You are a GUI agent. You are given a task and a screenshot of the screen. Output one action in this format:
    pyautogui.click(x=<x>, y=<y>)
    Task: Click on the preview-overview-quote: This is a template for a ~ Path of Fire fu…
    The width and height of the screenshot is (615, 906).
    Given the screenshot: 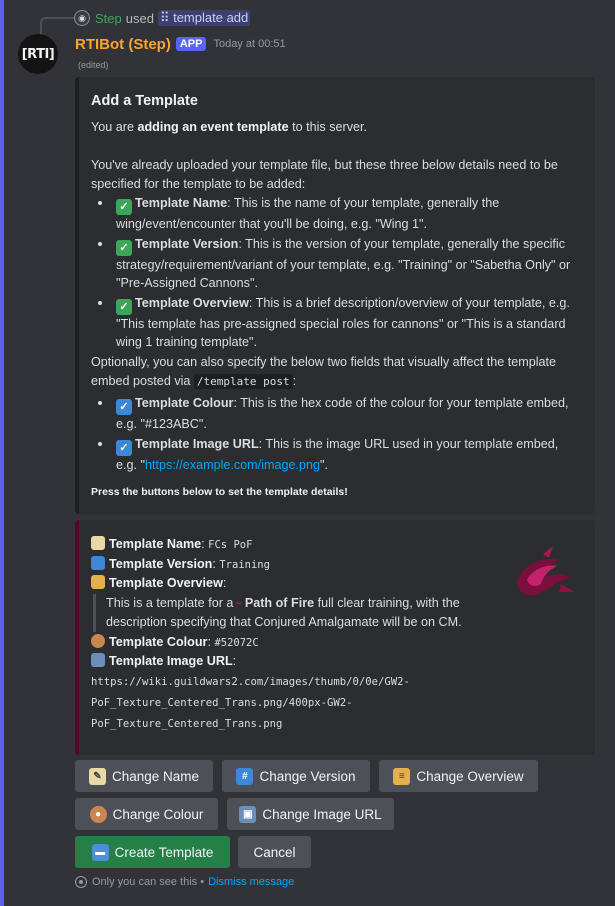 What is the action you would take?
    pyautogui.click(x=284, y=612)
    